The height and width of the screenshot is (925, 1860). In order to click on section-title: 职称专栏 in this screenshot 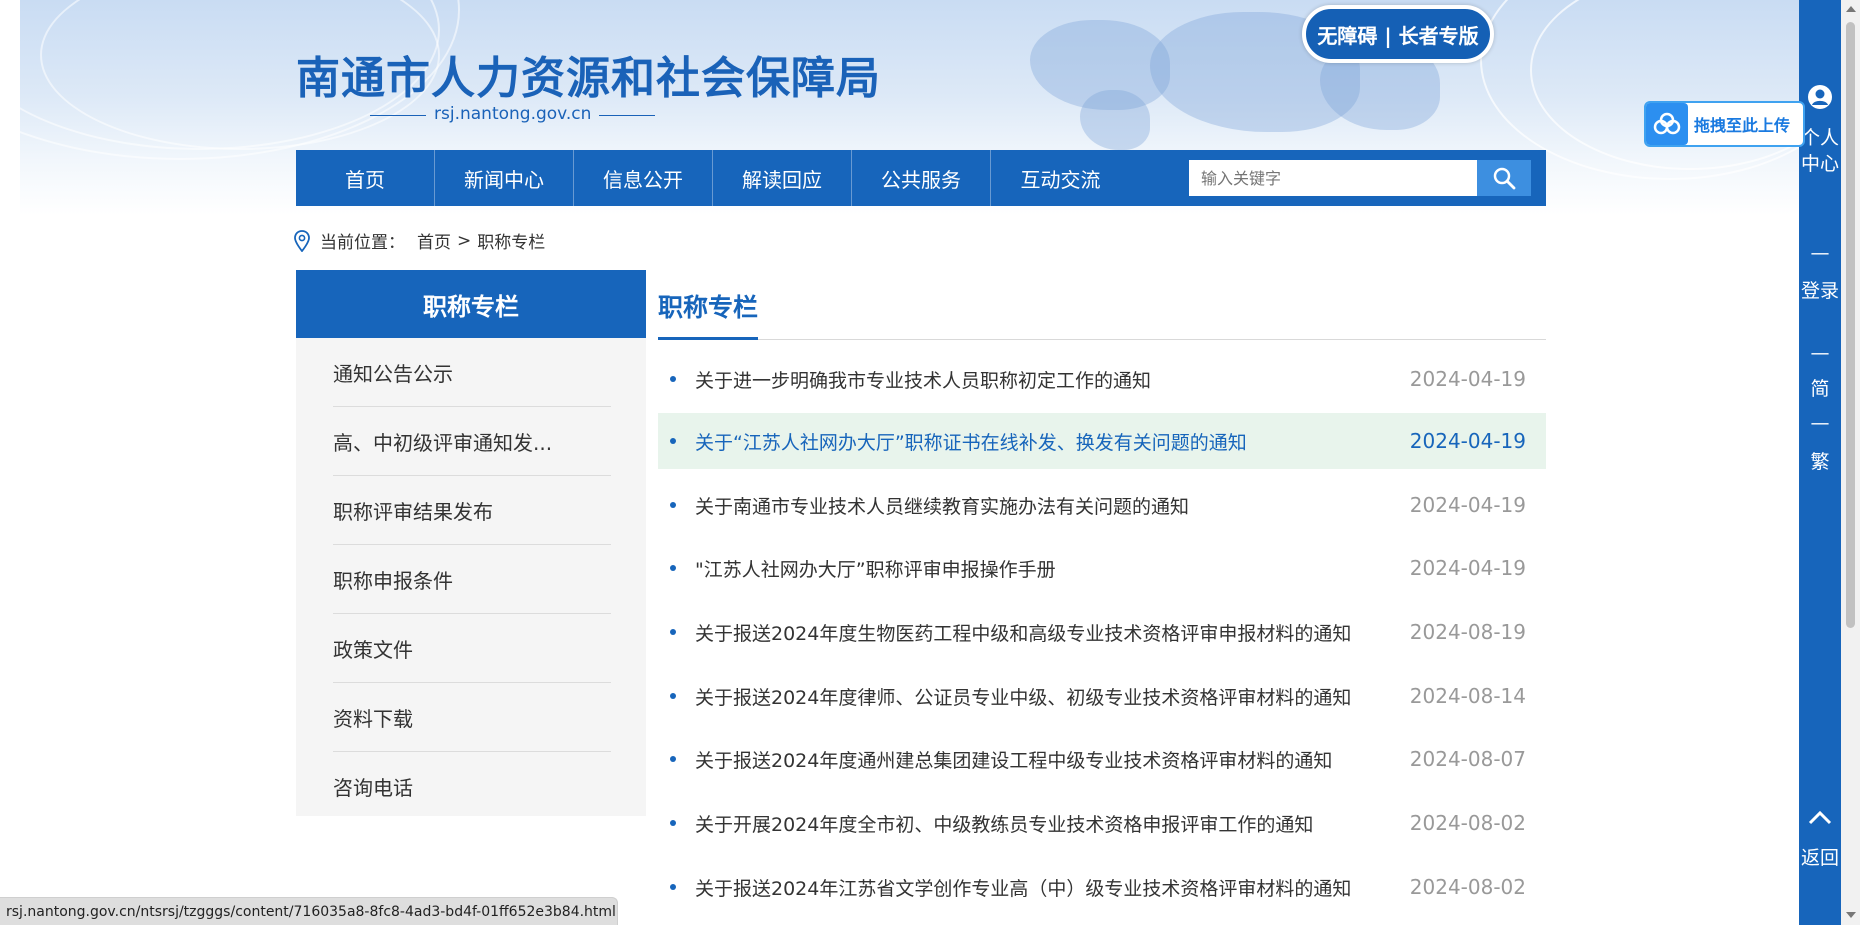, I will do `click(708, 307)`.